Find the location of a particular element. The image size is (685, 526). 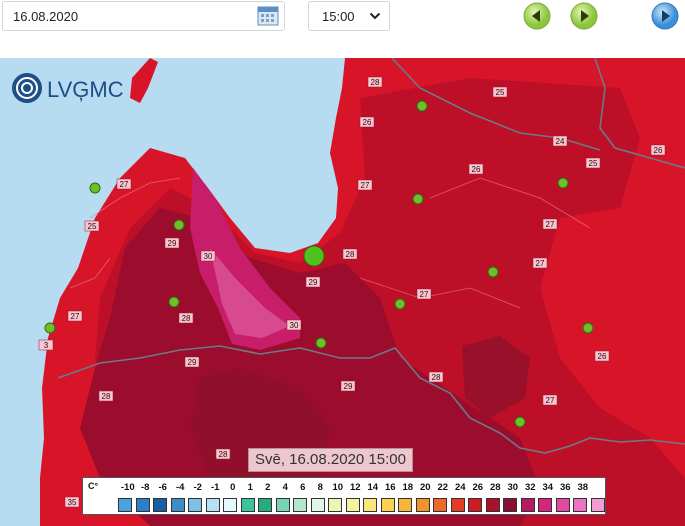

time-value: 15:00 is located at coordinates (338, 16).